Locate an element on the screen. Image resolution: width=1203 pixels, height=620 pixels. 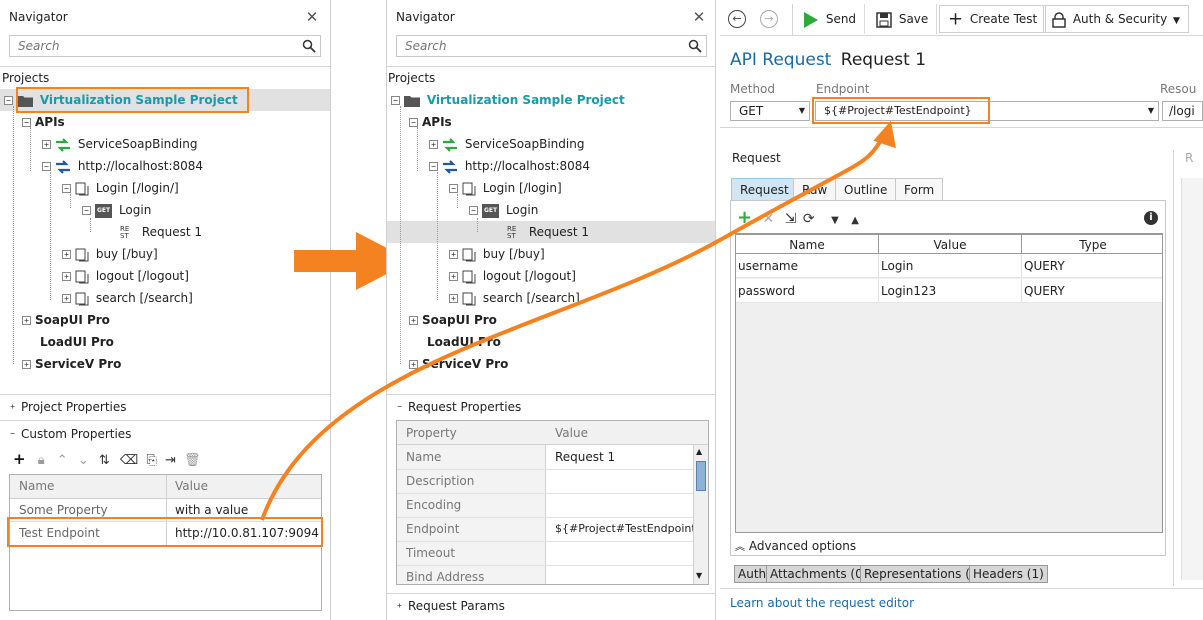
endpoint-select: ${#Project#TestEndpoint} ▼ is located at coordinates (987, 111).